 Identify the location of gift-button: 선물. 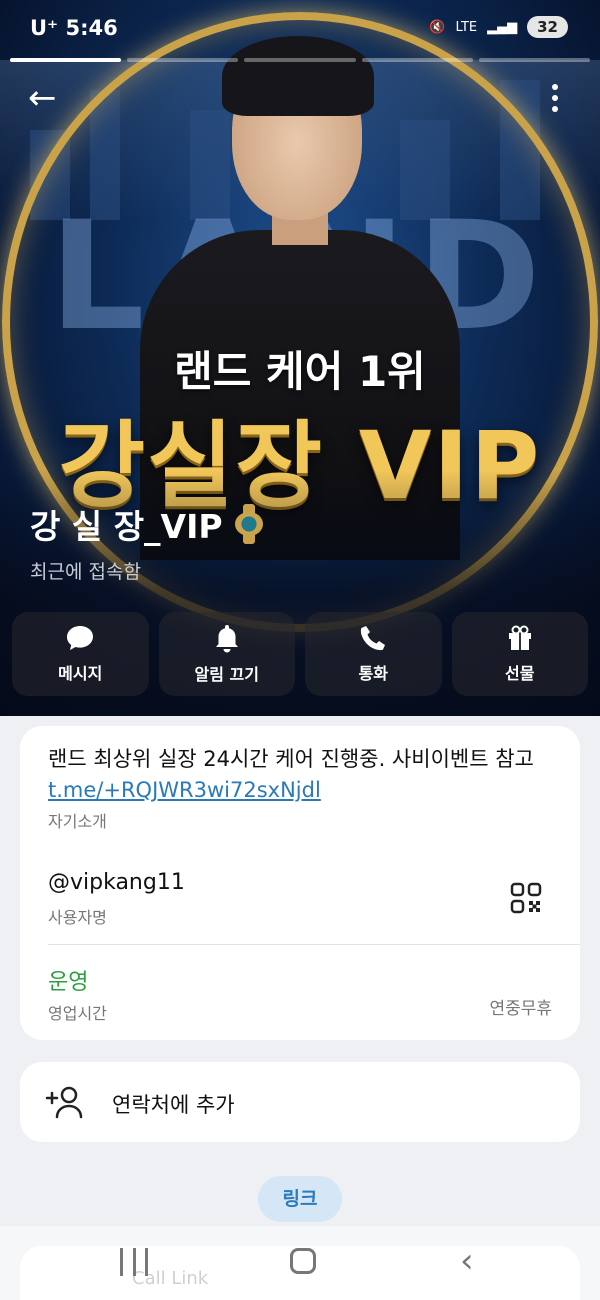
(519, 654).